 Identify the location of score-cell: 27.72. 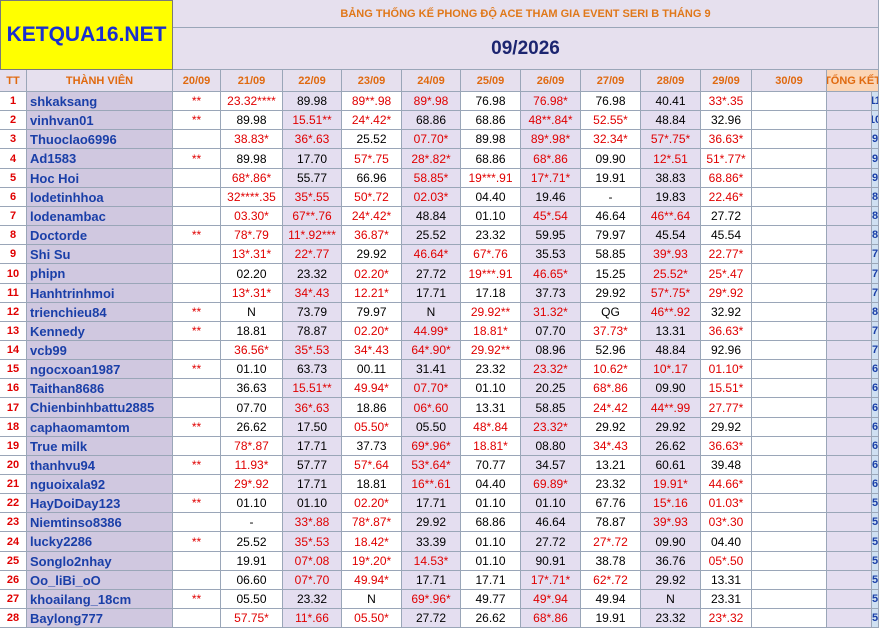
(551, 542).